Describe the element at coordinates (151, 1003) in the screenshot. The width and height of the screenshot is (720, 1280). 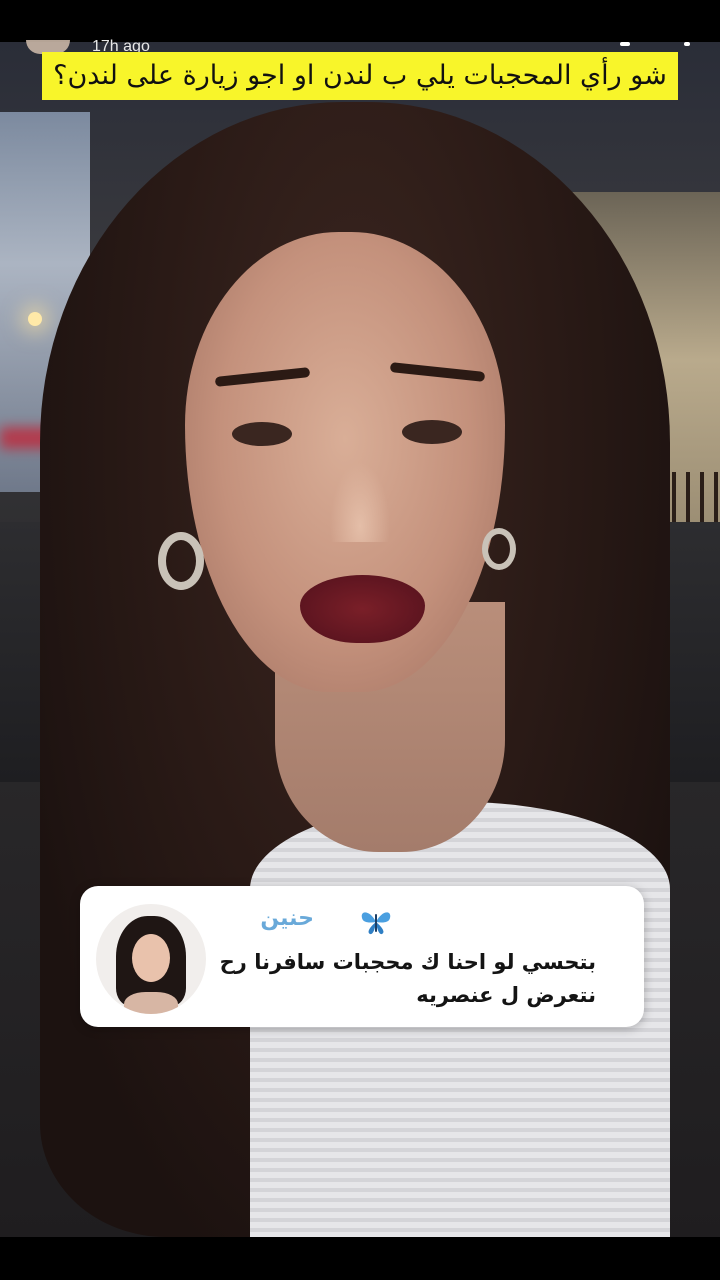
I see `avatar-body` at that location.